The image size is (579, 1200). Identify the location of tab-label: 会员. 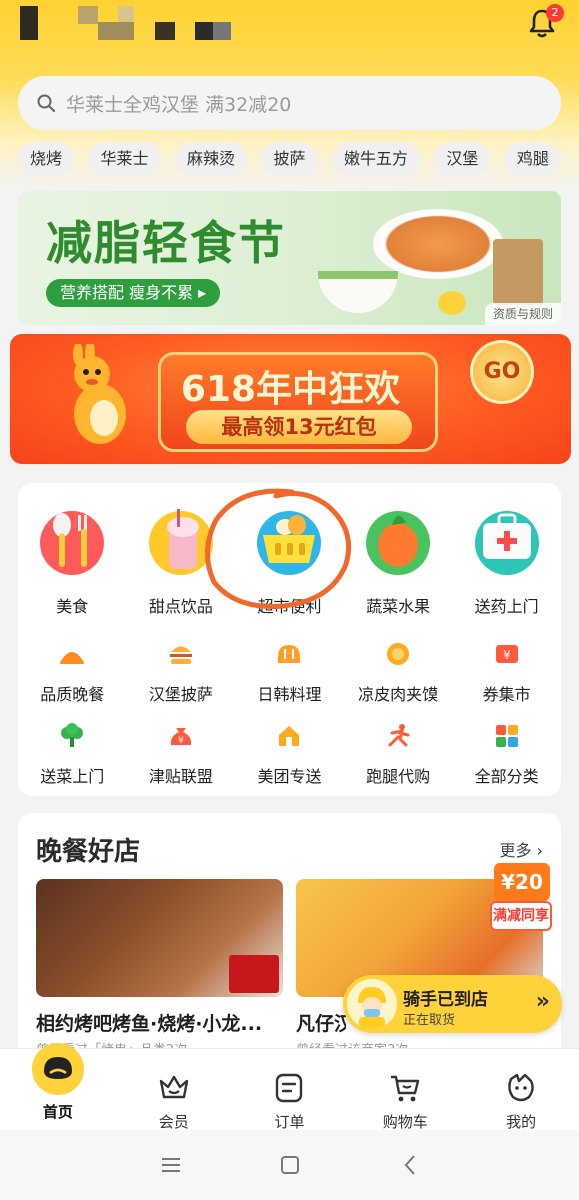
(173, 1122).